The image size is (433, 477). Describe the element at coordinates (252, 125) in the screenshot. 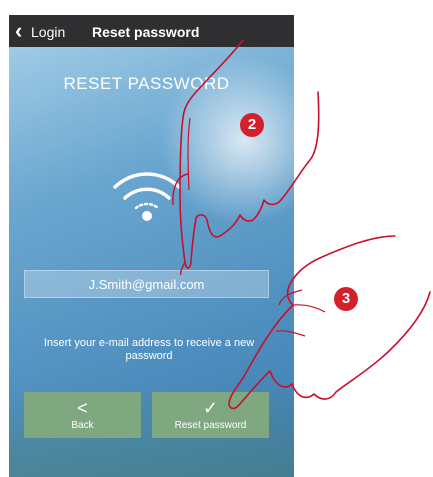

I see `step-badge-2: 2` at that location.